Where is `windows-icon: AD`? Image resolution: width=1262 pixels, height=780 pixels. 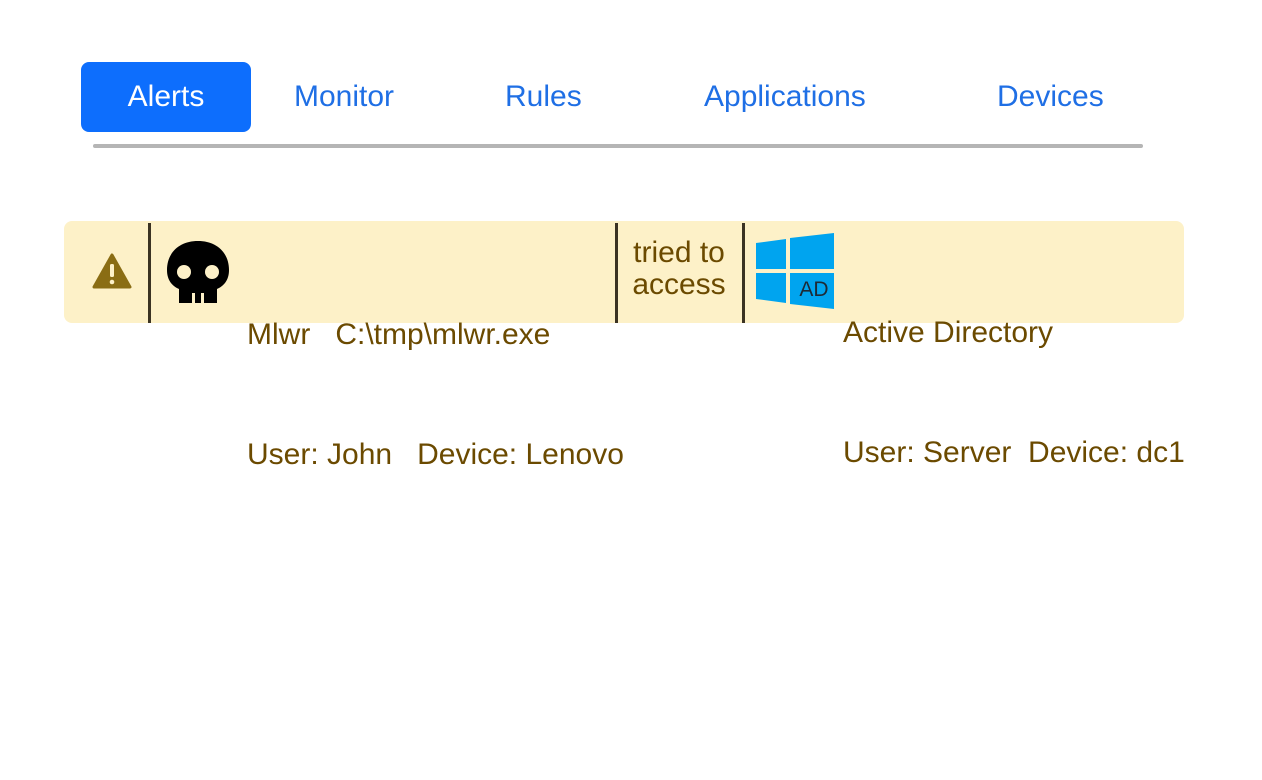 windows-icon: AD is located at coordinates (795, 271).